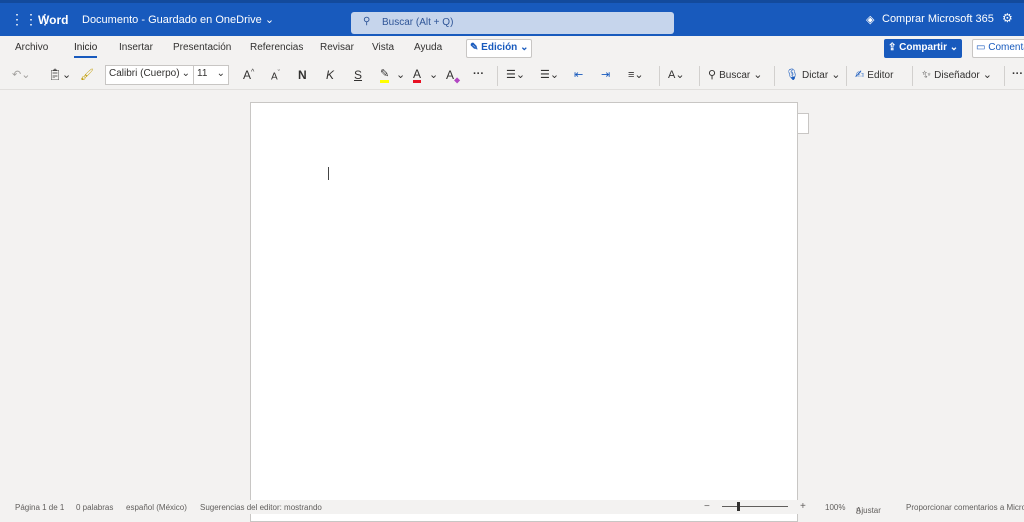 This screenshot has height=522, width=1024. Describe the element at coordinates (578, 74) in the screenshot. I see `decrease-indent-icon: ⇤` at that location.